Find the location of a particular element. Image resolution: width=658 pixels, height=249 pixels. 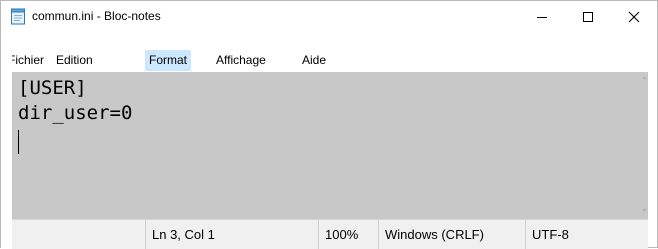

text-caret is located at coordinates (18, 142).